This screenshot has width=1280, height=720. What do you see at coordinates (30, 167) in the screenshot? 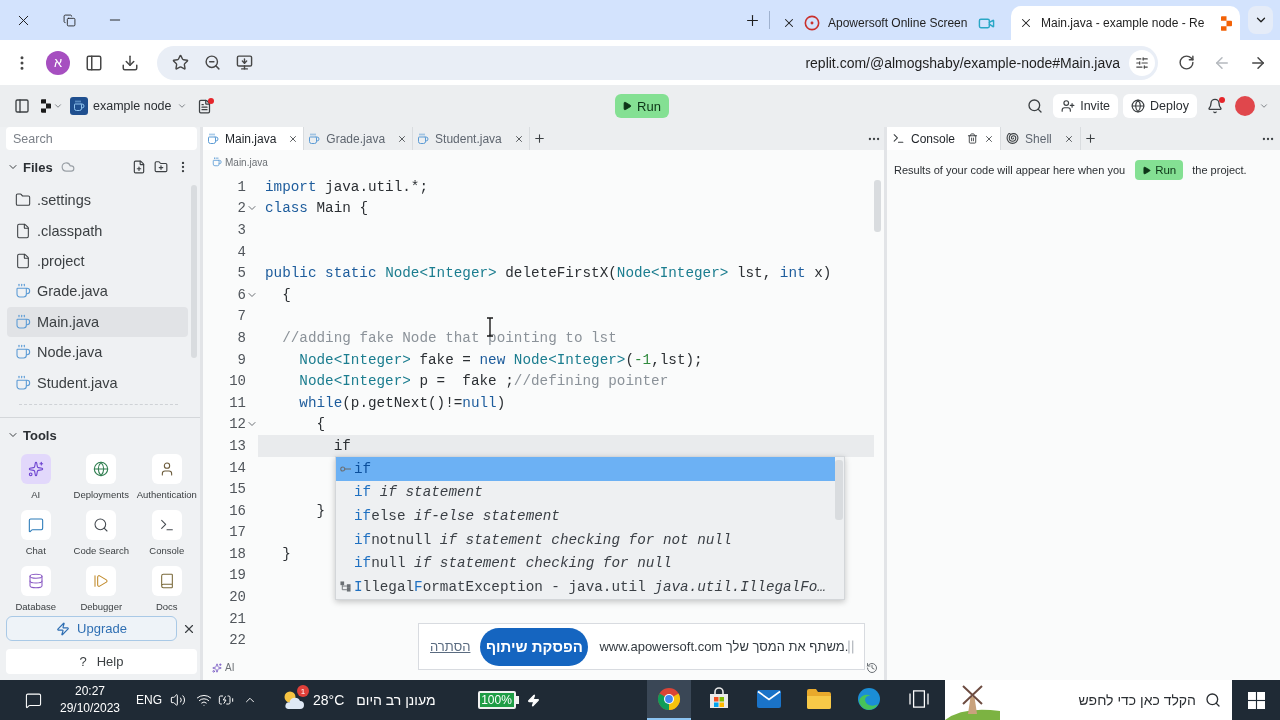
I see `files-section-toggle: Files` at bounding box center [30, 167].